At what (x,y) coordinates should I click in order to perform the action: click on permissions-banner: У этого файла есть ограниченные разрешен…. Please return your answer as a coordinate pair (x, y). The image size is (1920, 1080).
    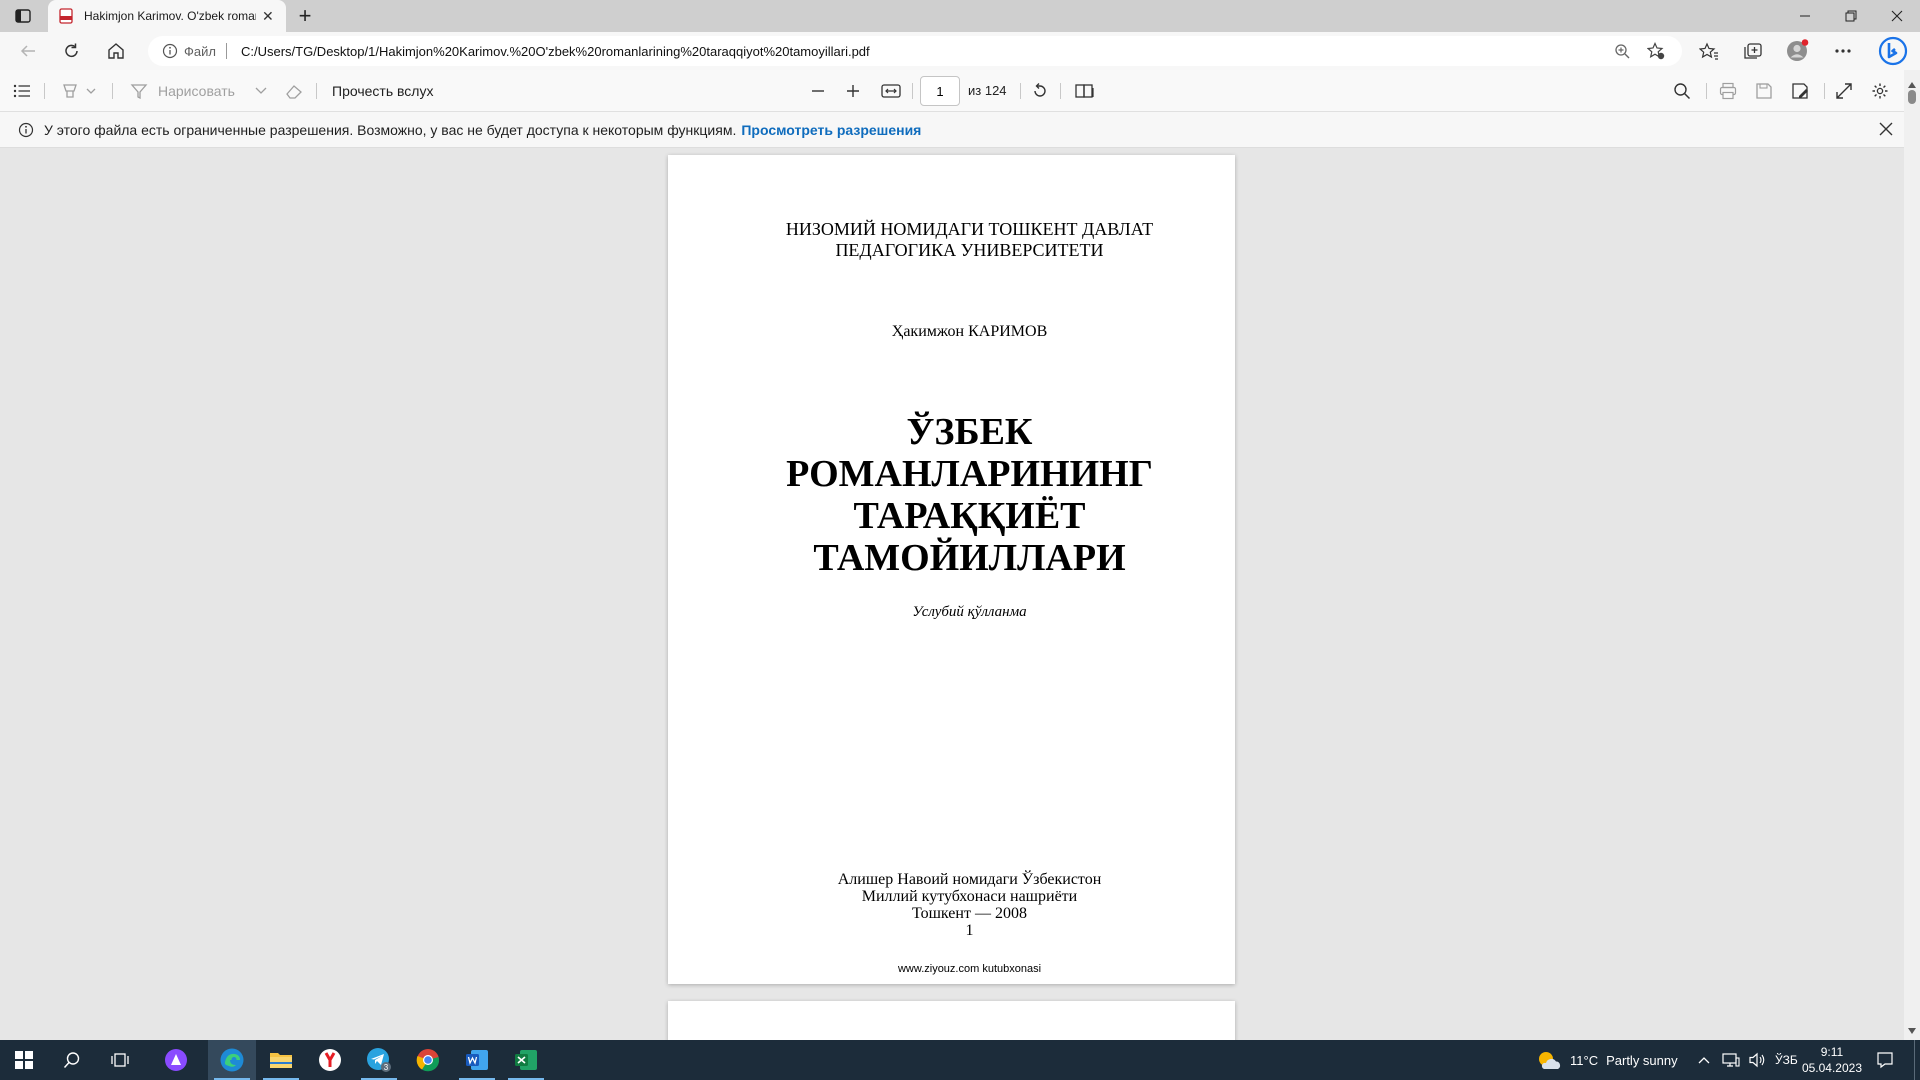
    Looking at the image, I should click on (960, 130).